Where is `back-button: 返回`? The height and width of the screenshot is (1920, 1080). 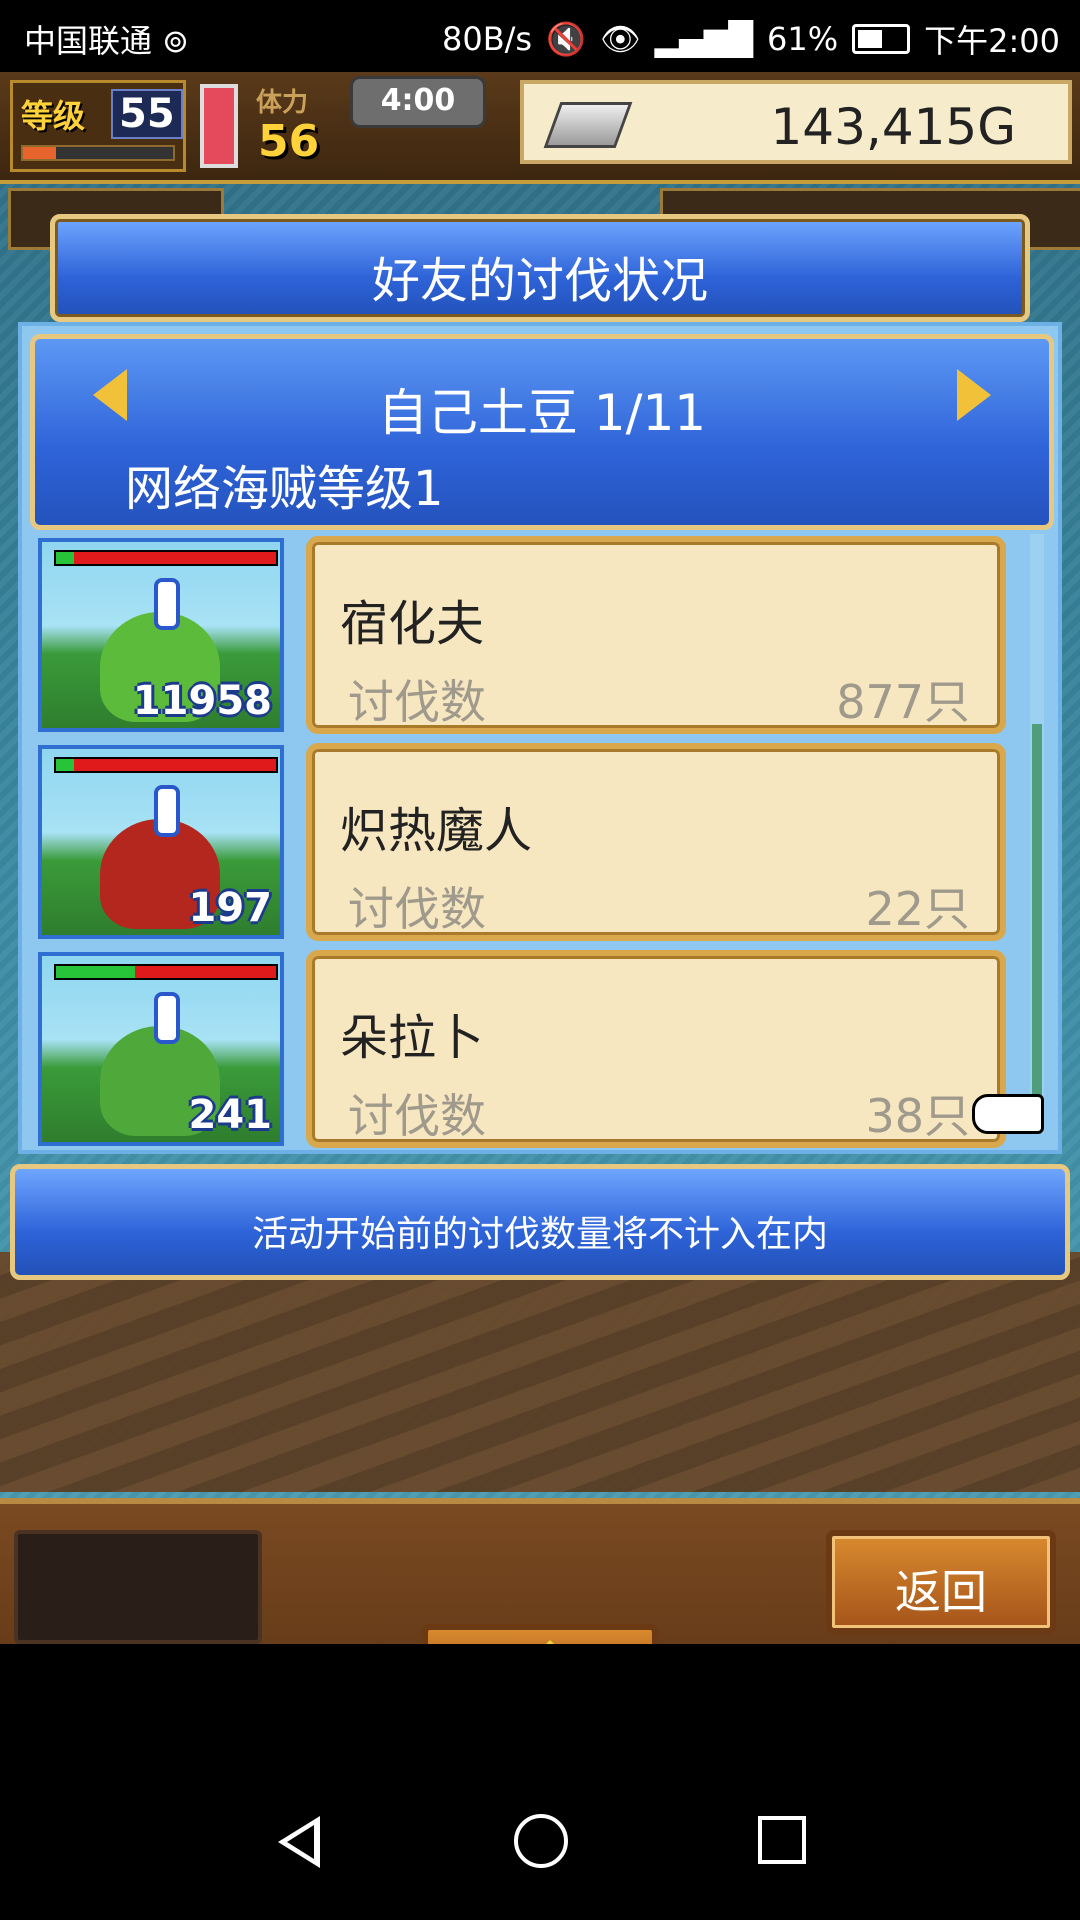 back-button: 返回 is located at coordinates (941, 1582).